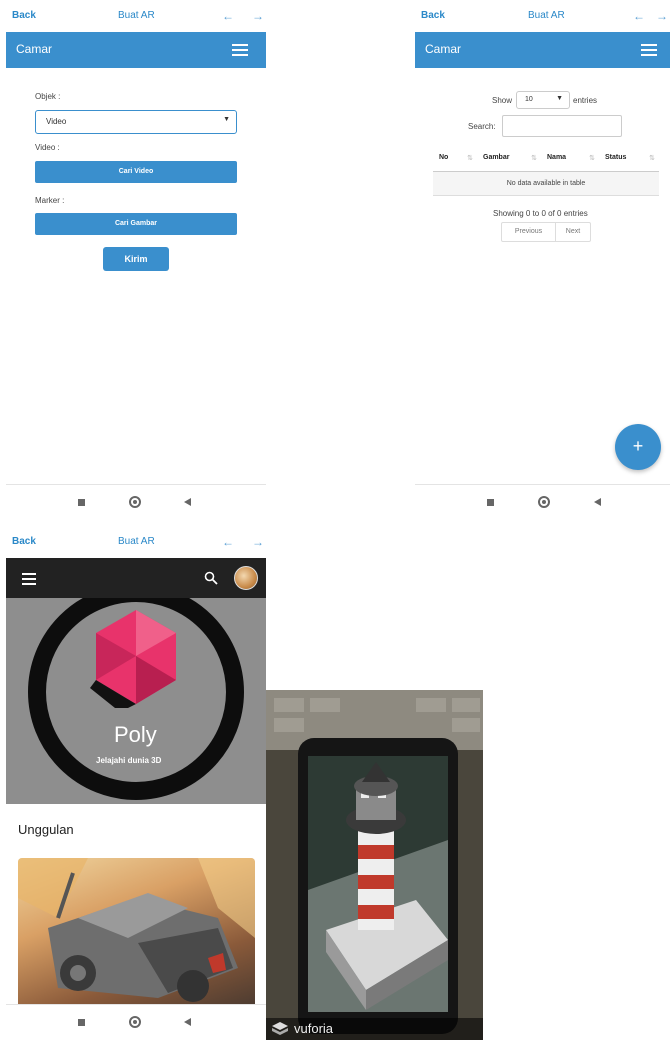 The height and width of the screenshot is (1040, 670). What do you see at coordinates (47, 147) in the screenshot?
I see `video-label: Video :` at bounding box center [47, 147].